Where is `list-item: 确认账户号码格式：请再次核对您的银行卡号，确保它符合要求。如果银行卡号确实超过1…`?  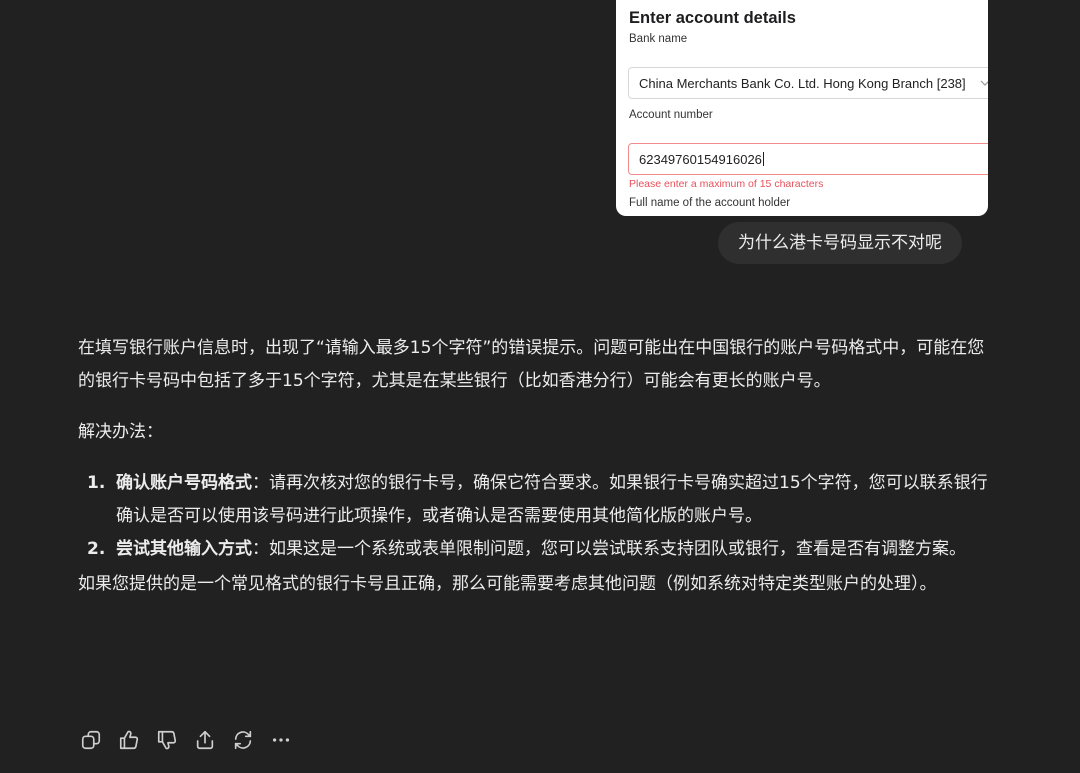
list-item: 确认账户号码格式：请再次核对您的银行卡号，确保它符合要求。如果银行卡号确实超过1… is located at coordinates (539, 500).